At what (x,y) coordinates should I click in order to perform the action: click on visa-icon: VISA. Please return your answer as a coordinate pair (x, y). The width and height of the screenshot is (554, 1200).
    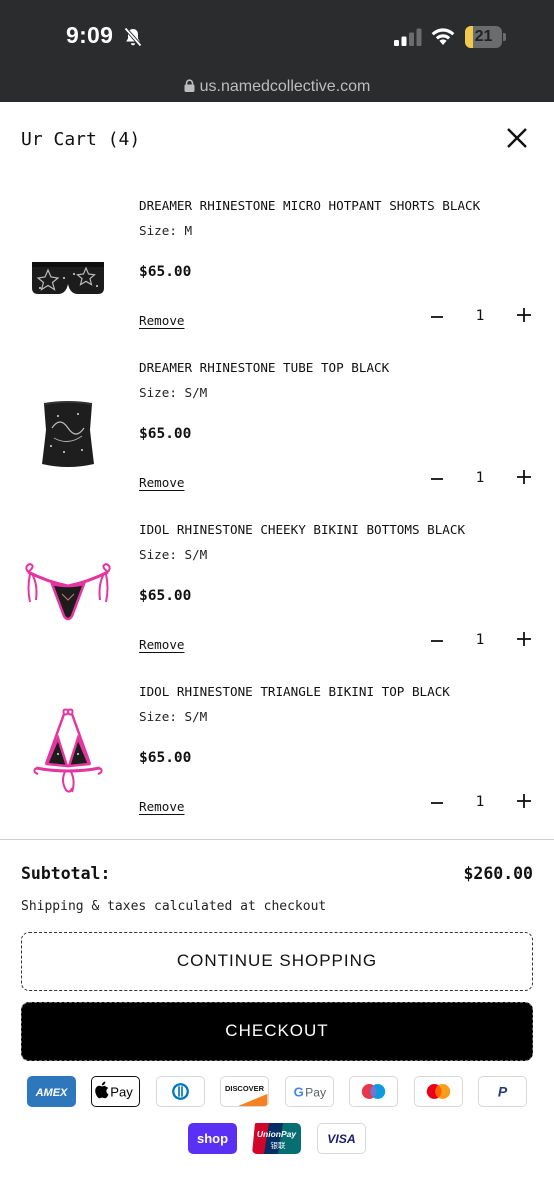
    Looking at the image, I should click on (341, 1138).